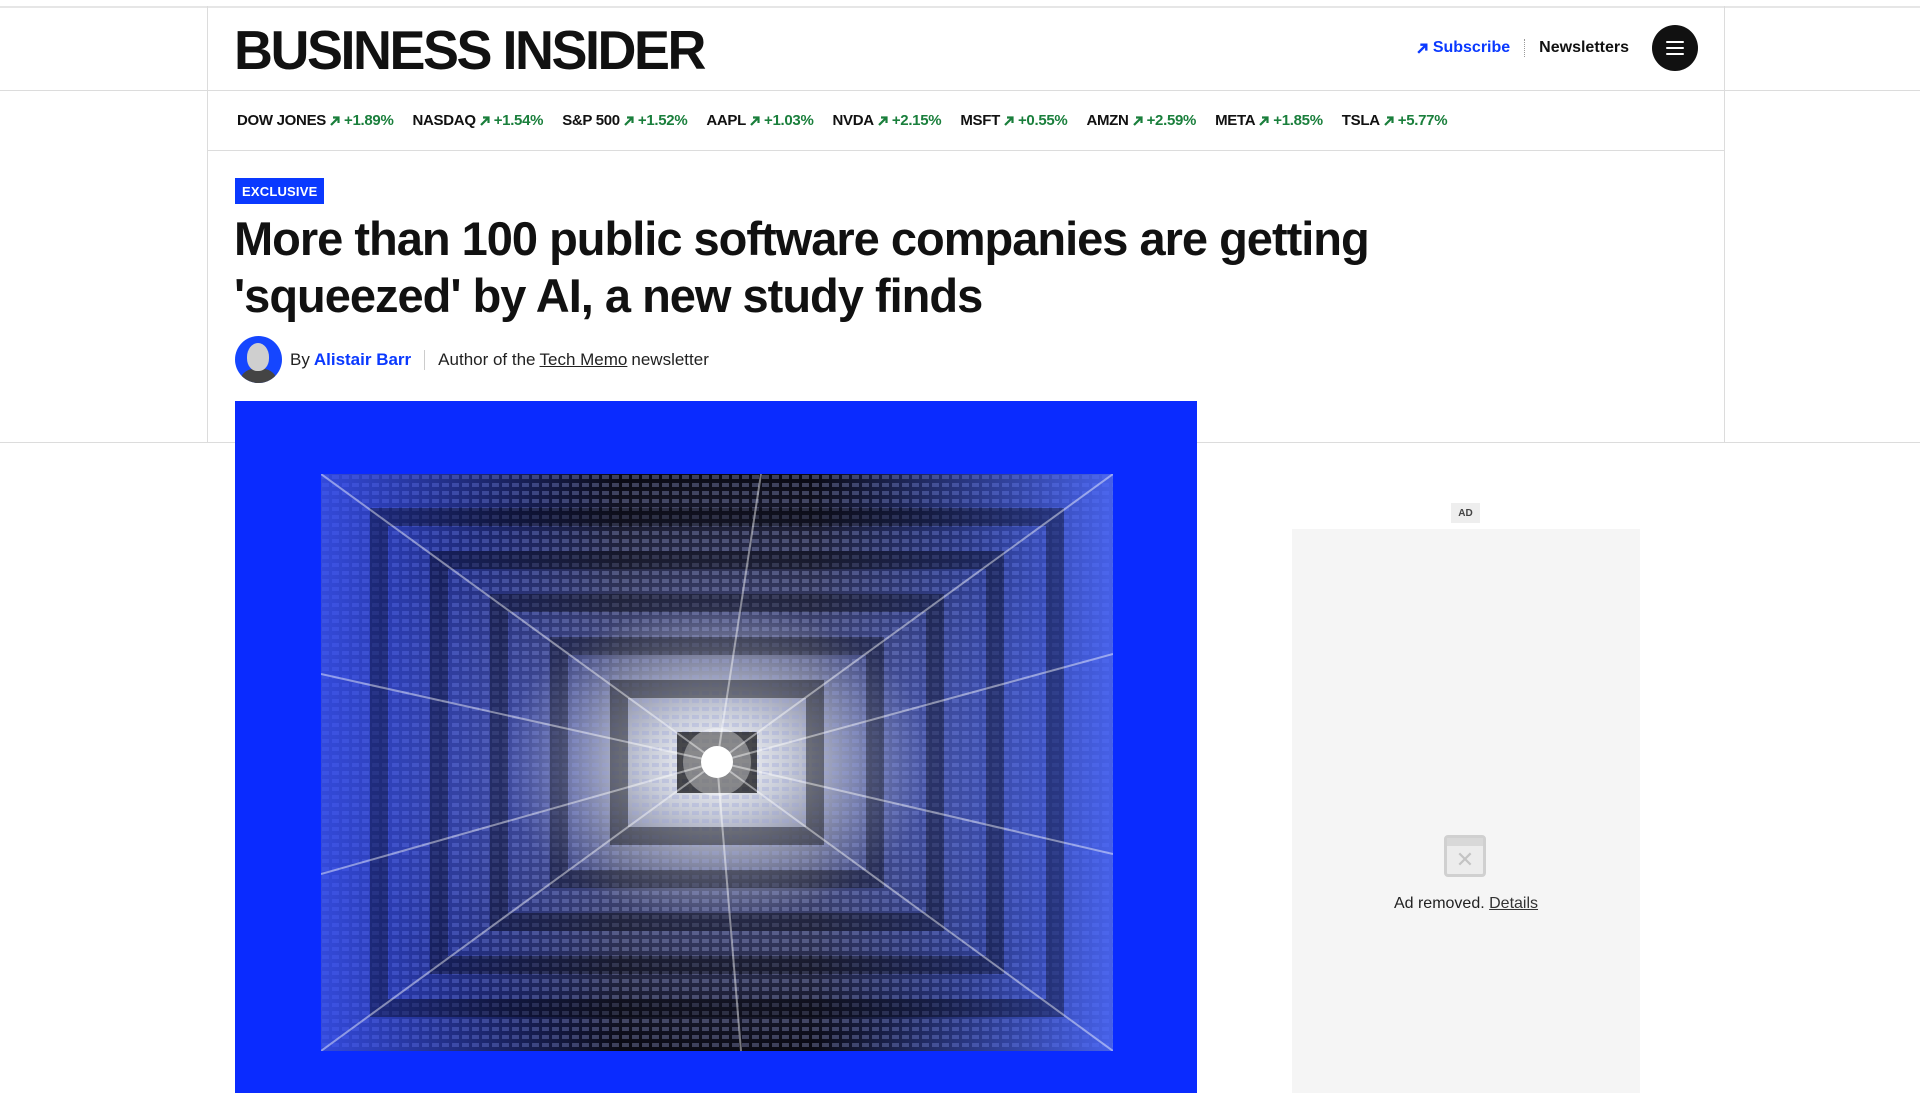 Image resolution: width=1920 pixels, height=1093 pixels. I want to click on ticker-change: +0.55%, so click(1042, 120).